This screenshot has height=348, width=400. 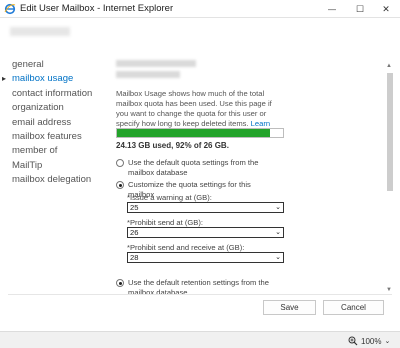 I want to click on arrow-right-icon: ▸, so click(x=4, y=79).